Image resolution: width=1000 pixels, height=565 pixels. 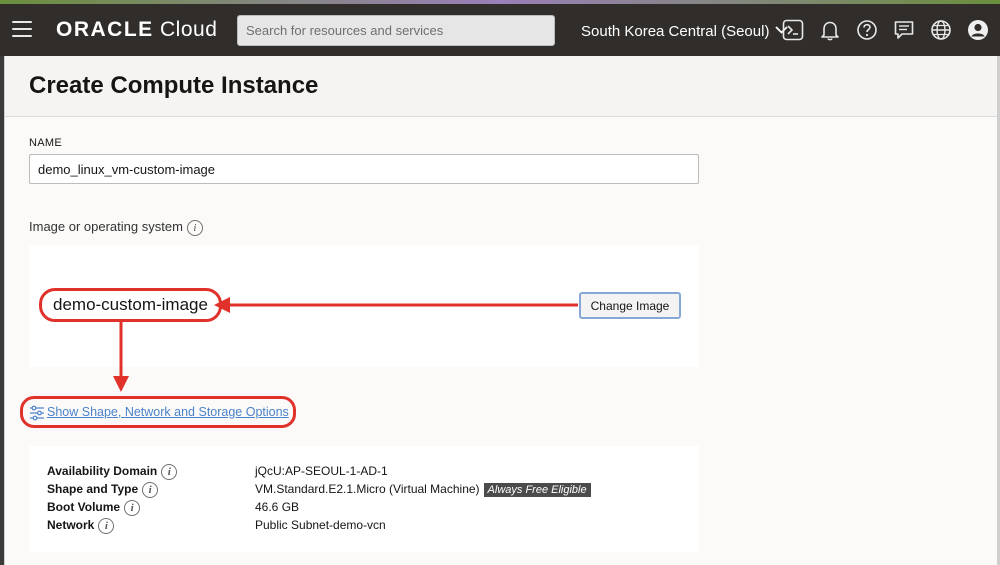 I want to click on globe-icon, so click(x=941, y=30).